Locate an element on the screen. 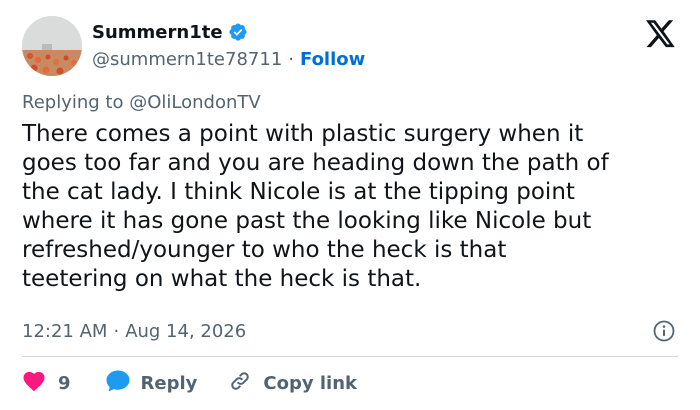 Image resolution: width=700 pixels, height=410 pixels. author-handle: @summern1te78711 is located at coordinates (187, 59).